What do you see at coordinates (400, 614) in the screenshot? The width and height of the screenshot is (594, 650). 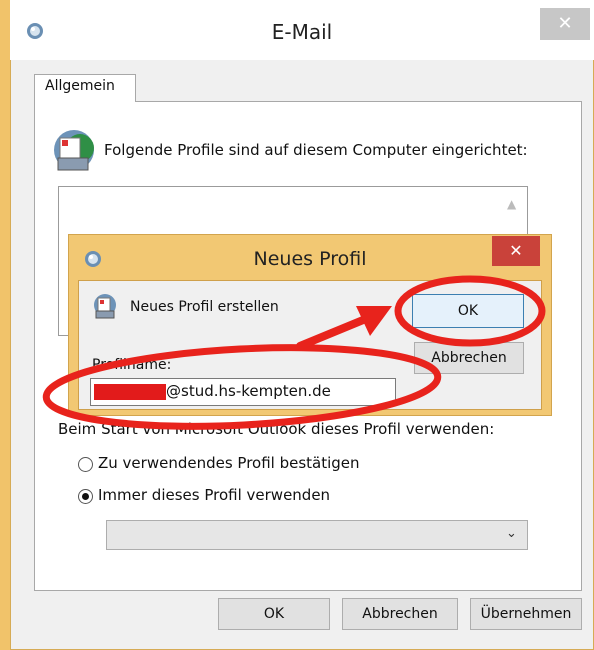 I see `cancel-button: Abbrechen` at bounding box center [400, 614].